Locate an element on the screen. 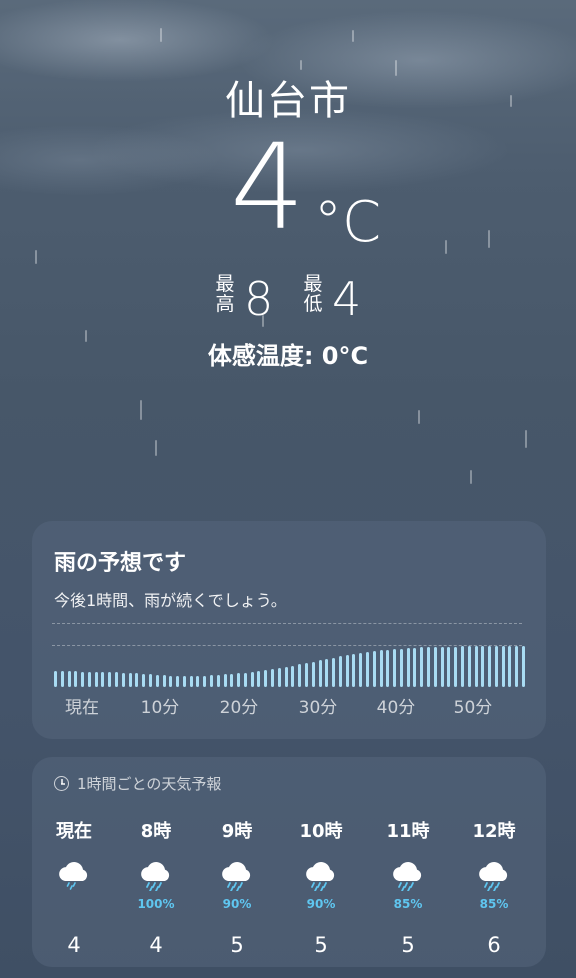 This screenshot has width=576, height=978. hour-time: 12時 is located at coordinates (494, 831).